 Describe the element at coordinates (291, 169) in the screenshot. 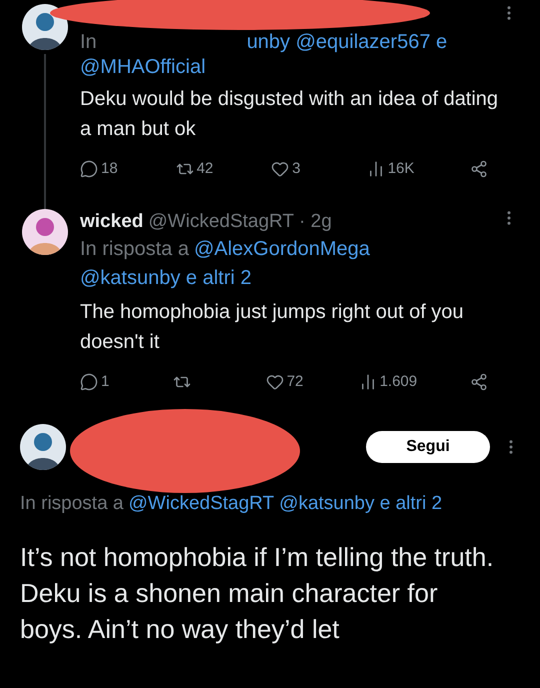

I see `like-button: 3` at that location.